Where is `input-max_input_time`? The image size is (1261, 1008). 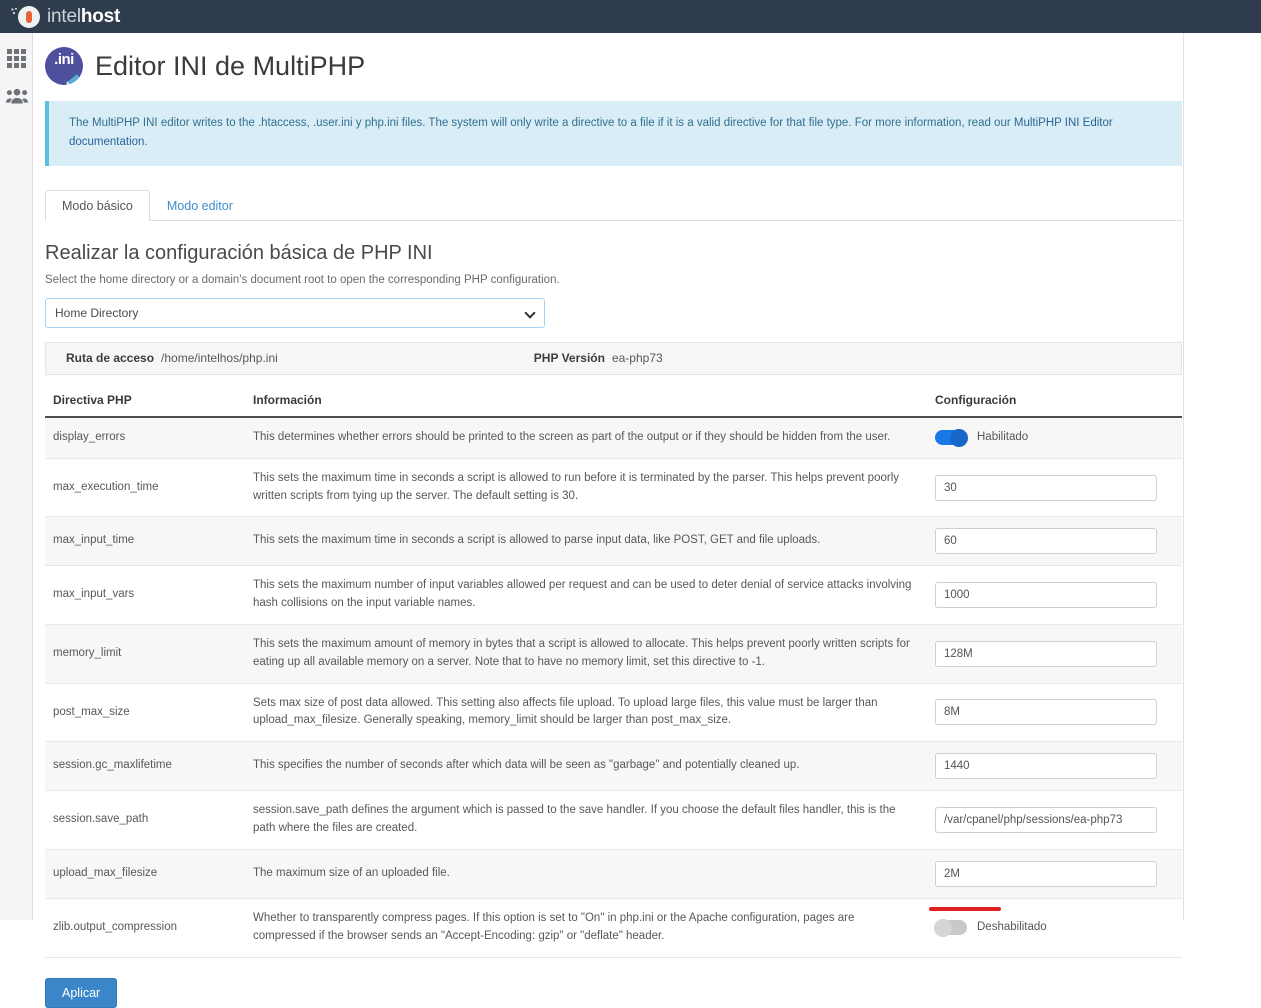
input-max_input_time is located at coordinates (1046, 541).